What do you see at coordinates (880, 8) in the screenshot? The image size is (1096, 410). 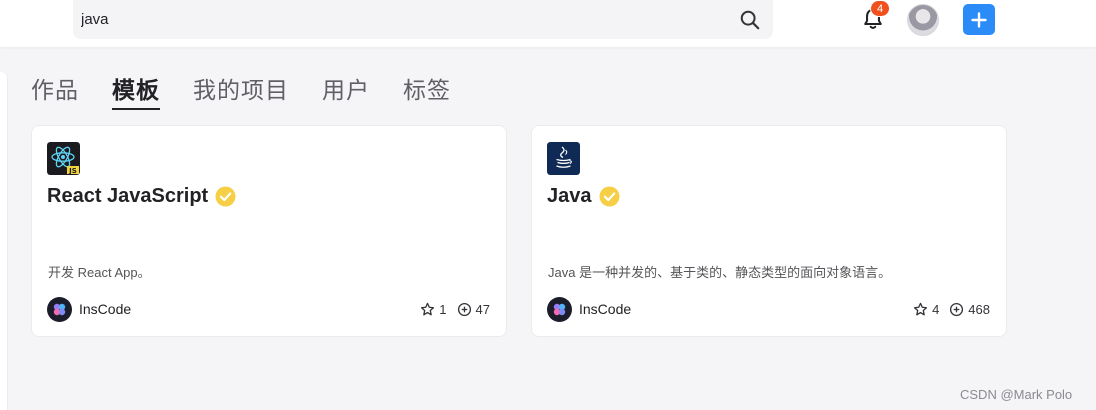 I see `notification-badge: 4` at bounding box center [880, 8].